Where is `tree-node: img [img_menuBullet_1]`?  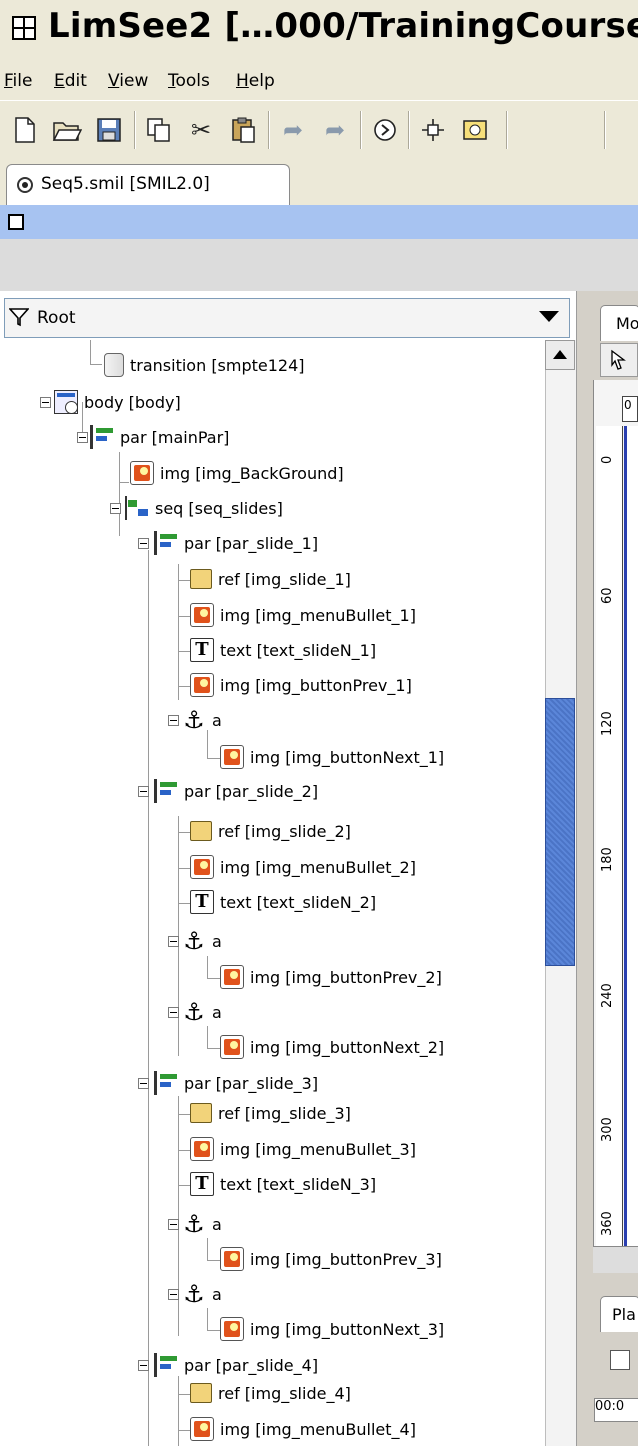 tree-node: img [img_menuBullet_1] is located at coordinates (303, 615).